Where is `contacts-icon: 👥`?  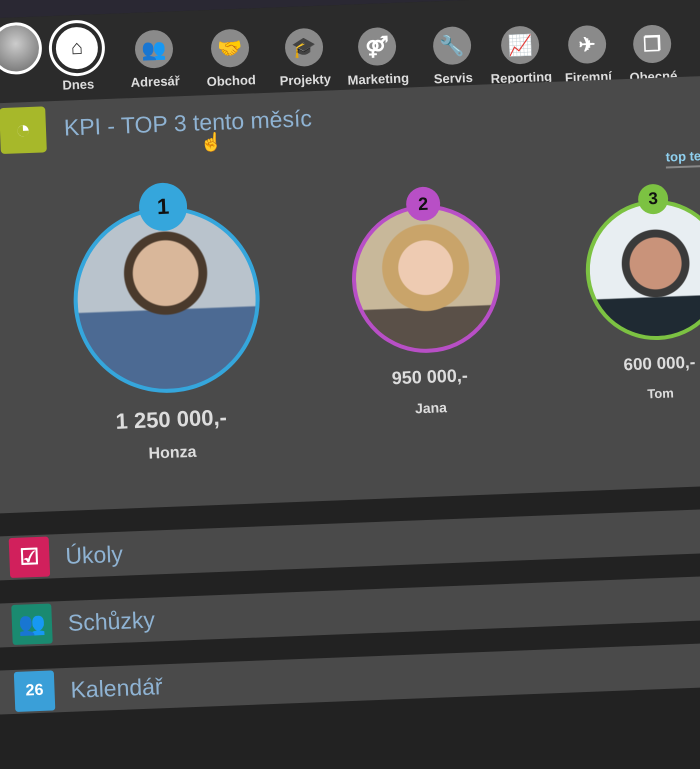 contacts-icon: 👥 is located at coordinates (154, 49).